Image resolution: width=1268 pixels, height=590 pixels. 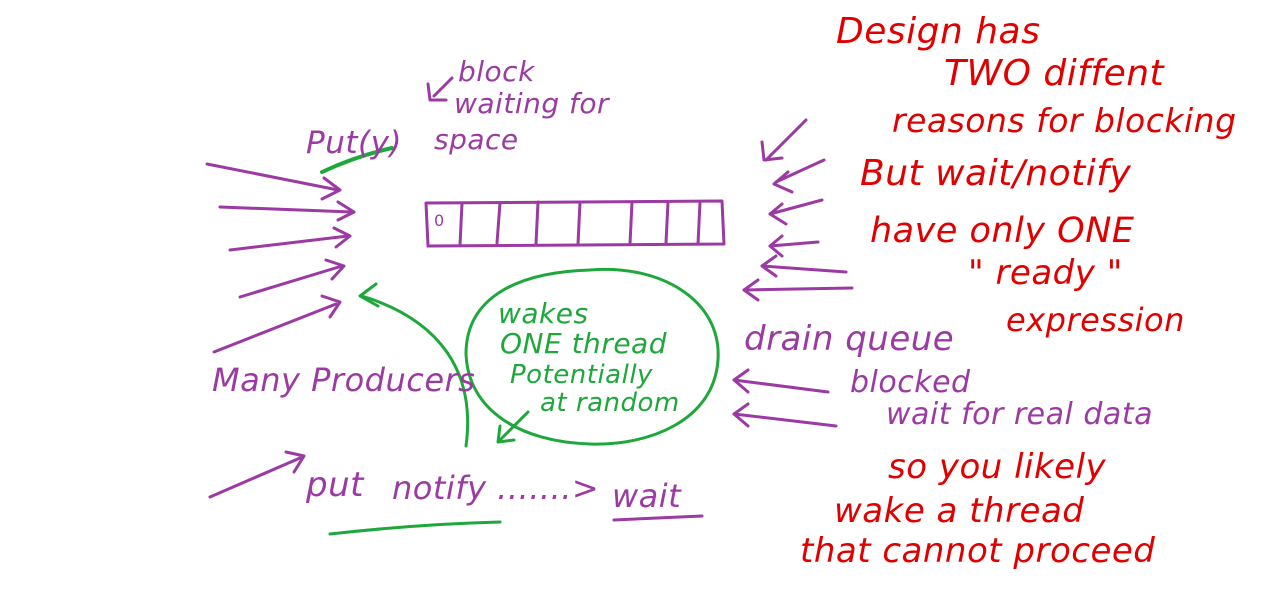 I want to click on block-waiting-line1: block, so click(x=496, y=71).